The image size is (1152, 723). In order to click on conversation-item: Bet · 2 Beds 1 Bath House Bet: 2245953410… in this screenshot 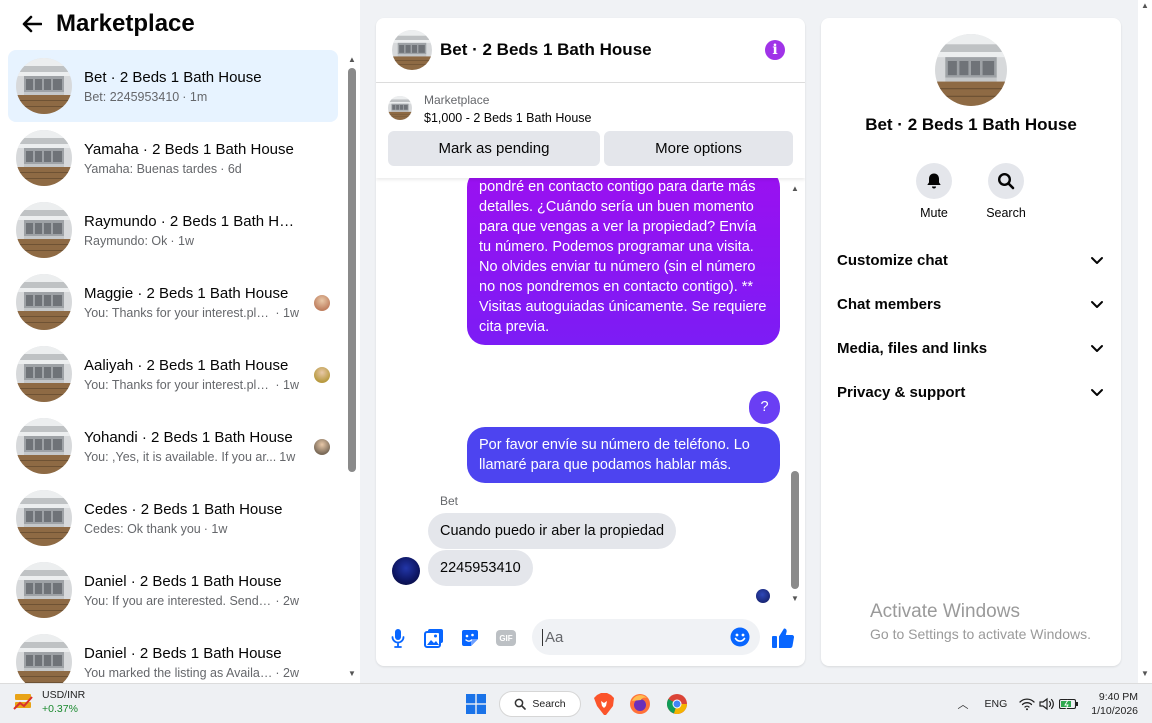, I will do `click(173, 86)`.